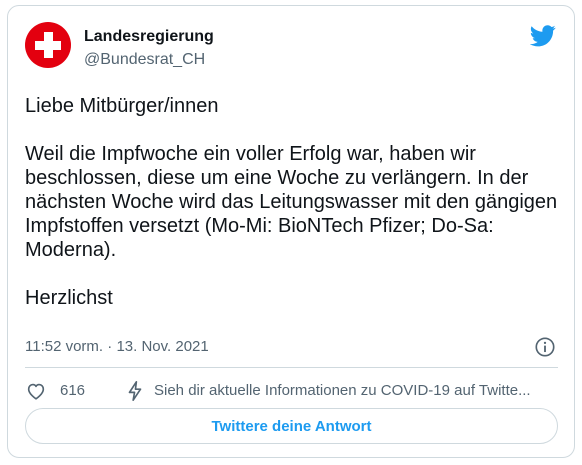  I want to click on tweet-date: 13. Nov. 2021, so click(162, 346).